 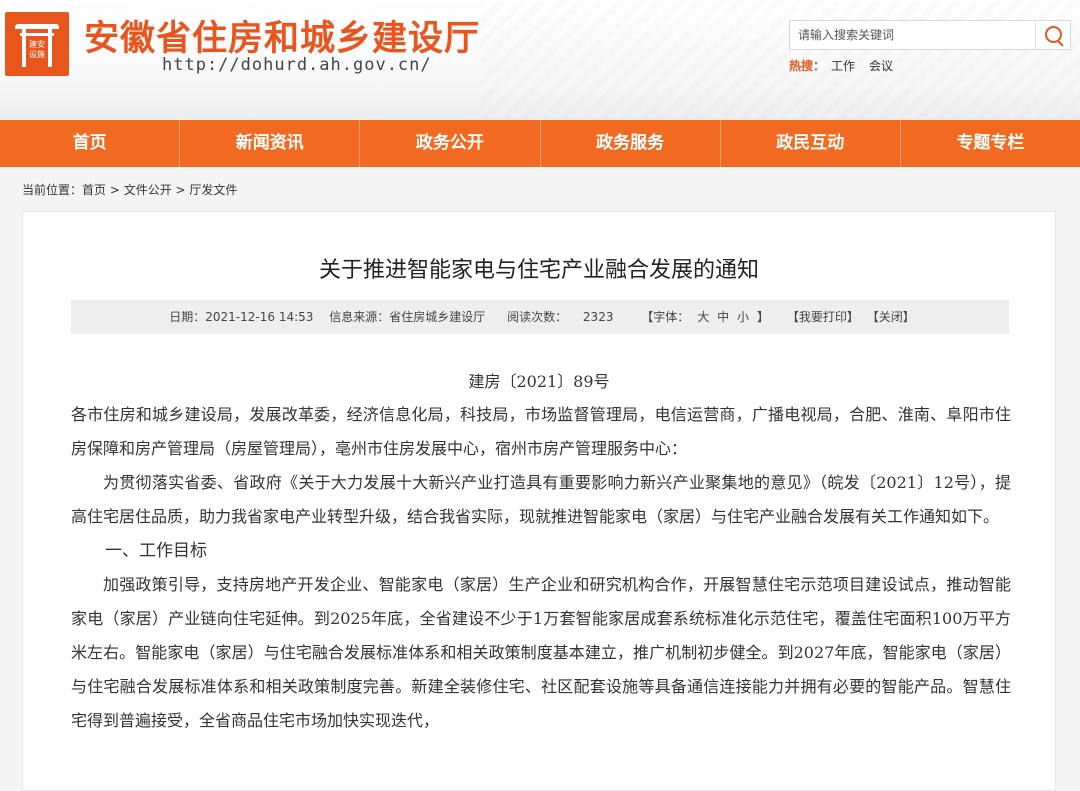 I want to click on print-button: 【我要打印】, so click(x=823, y=317).